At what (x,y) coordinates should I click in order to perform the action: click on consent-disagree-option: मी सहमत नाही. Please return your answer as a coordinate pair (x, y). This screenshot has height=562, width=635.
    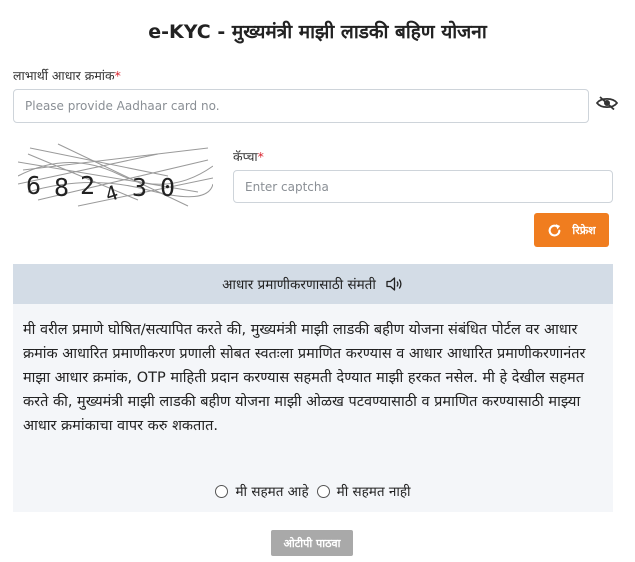
    Looking at the image, I should click on (363, 491).